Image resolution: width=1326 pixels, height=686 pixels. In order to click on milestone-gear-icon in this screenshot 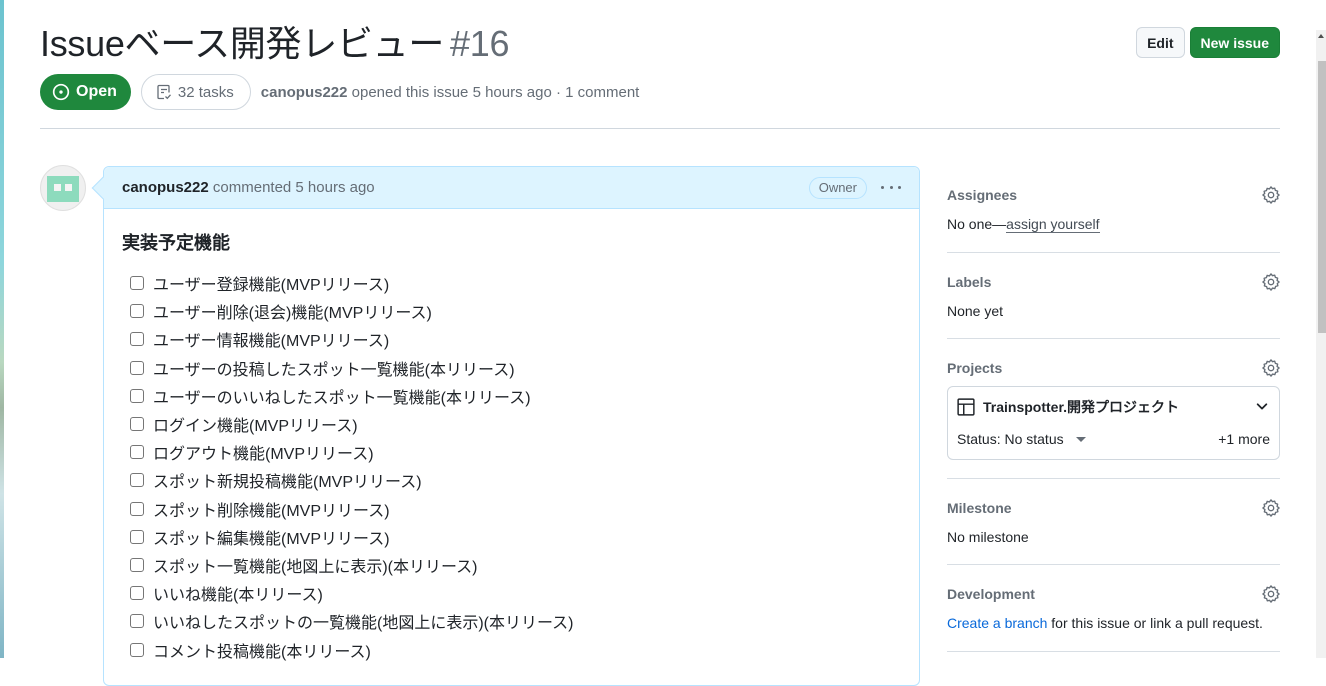, I will do `click(1271, 508)`.